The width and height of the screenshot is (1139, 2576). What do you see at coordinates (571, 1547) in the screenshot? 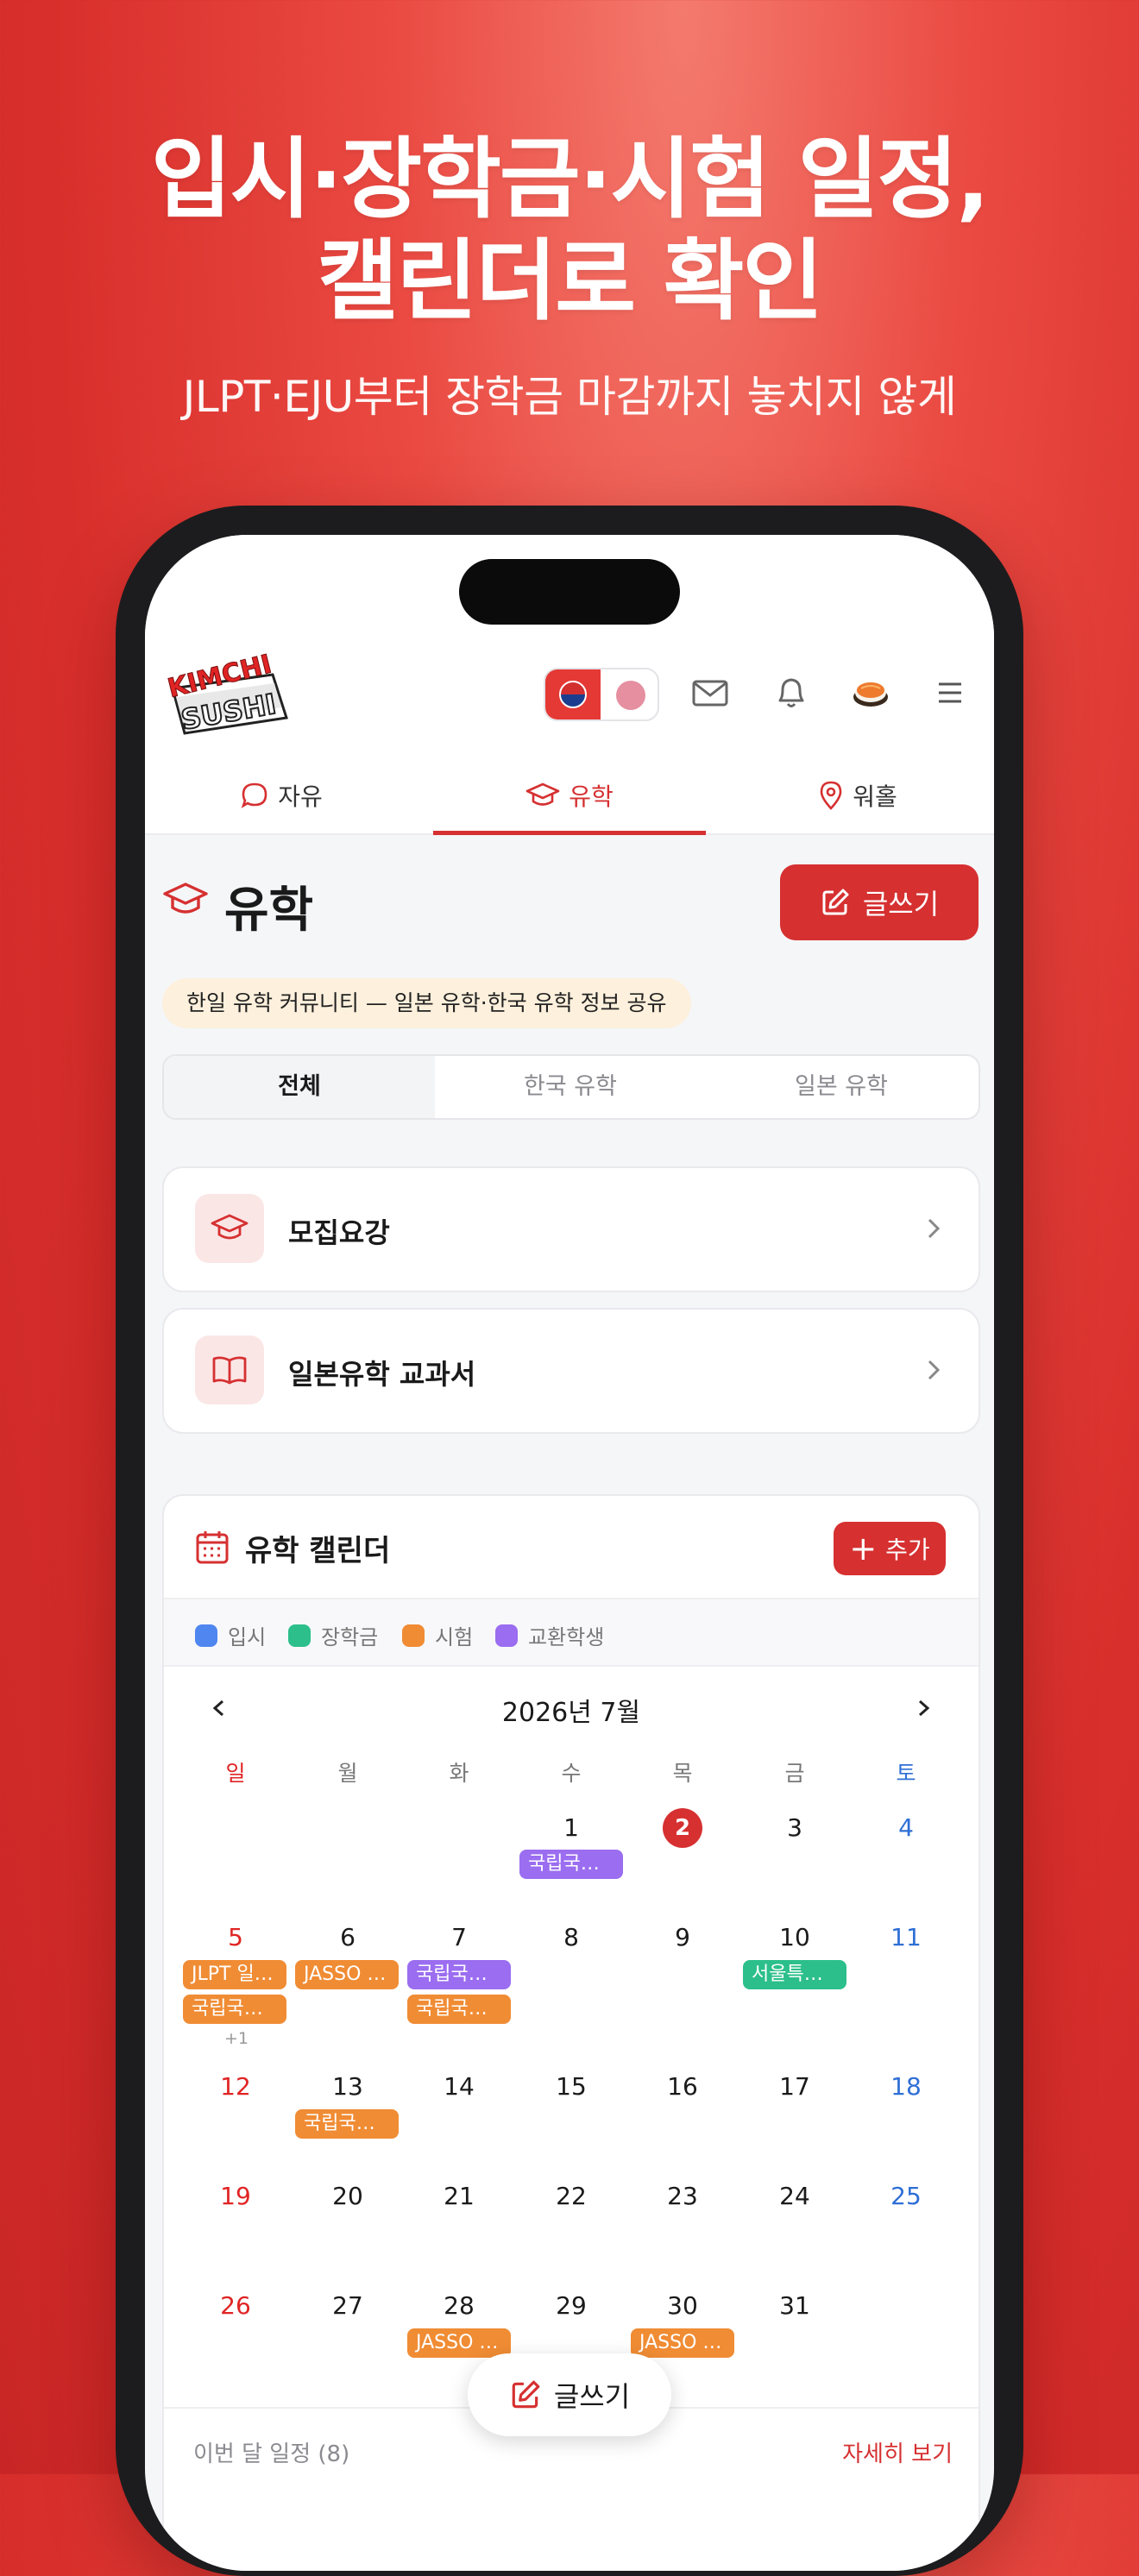
I see `calendar-header: 유학 캘린더 + 추가` at bounding box center [571, 1547].